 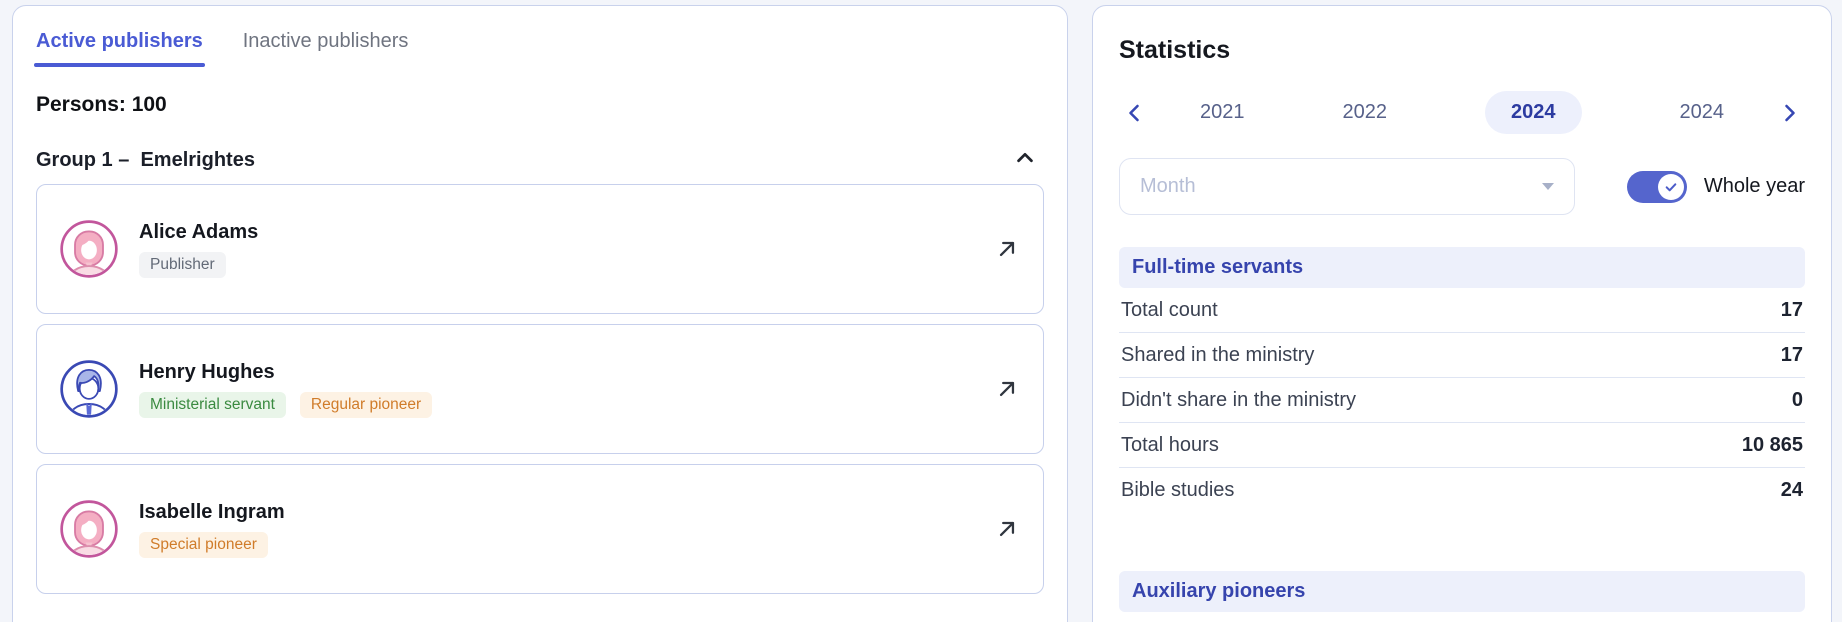 What do you see at coordinates (1462, 445) in the screenshot?
I see `stat-row: Total hours 10 865` at bounding box center [1462, 445].